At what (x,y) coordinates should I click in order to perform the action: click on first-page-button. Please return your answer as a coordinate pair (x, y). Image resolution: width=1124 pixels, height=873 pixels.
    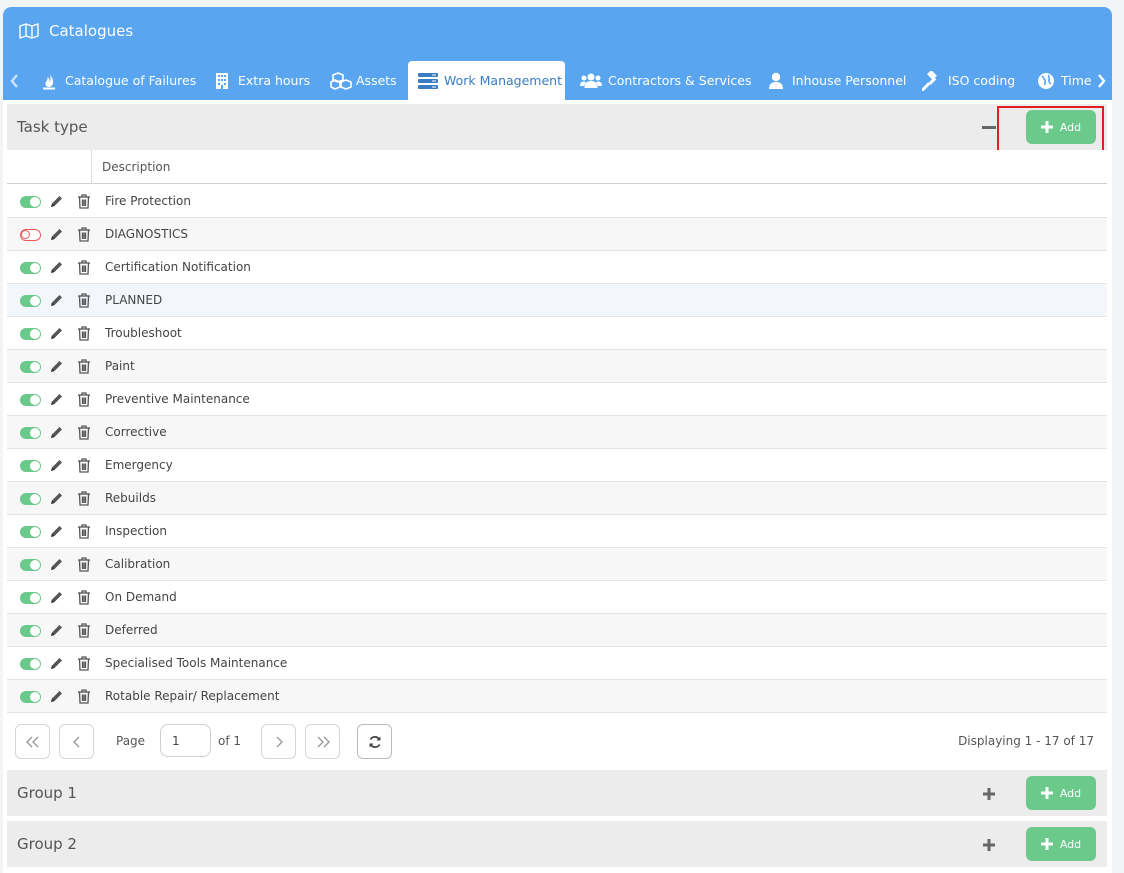
    Looking at the image, I should click on (32, 741).